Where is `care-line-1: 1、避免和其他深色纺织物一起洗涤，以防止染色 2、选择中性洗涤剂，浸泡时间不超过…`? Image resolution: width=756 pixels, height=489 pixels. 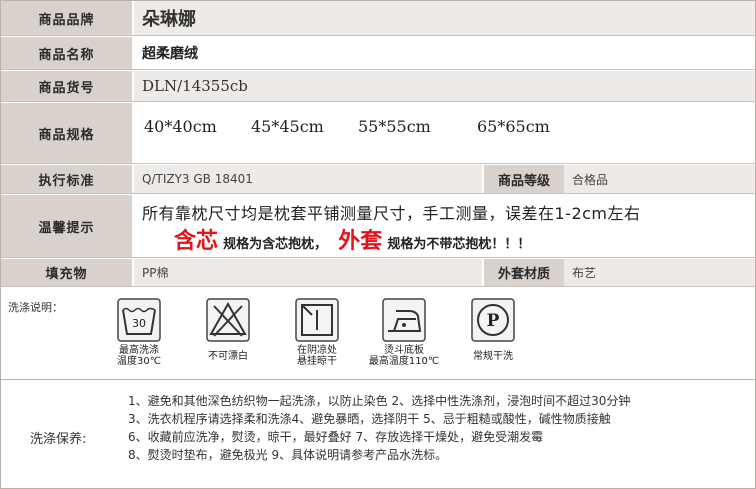
care-line-1: 1、避免和其他深色纺织物一起洗涤，以防止染色 2、选择中性洗涤剂，浸泡时间不超过… is located at coordinates (379, 401).